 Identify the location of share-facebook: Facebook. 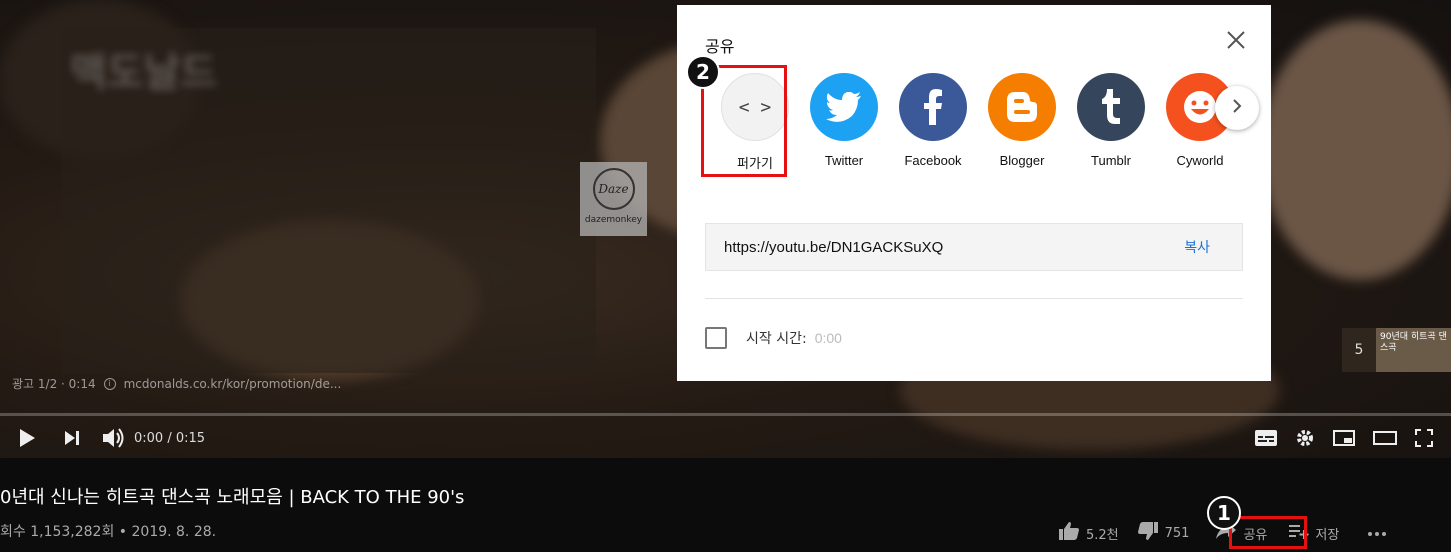
(933, 120).